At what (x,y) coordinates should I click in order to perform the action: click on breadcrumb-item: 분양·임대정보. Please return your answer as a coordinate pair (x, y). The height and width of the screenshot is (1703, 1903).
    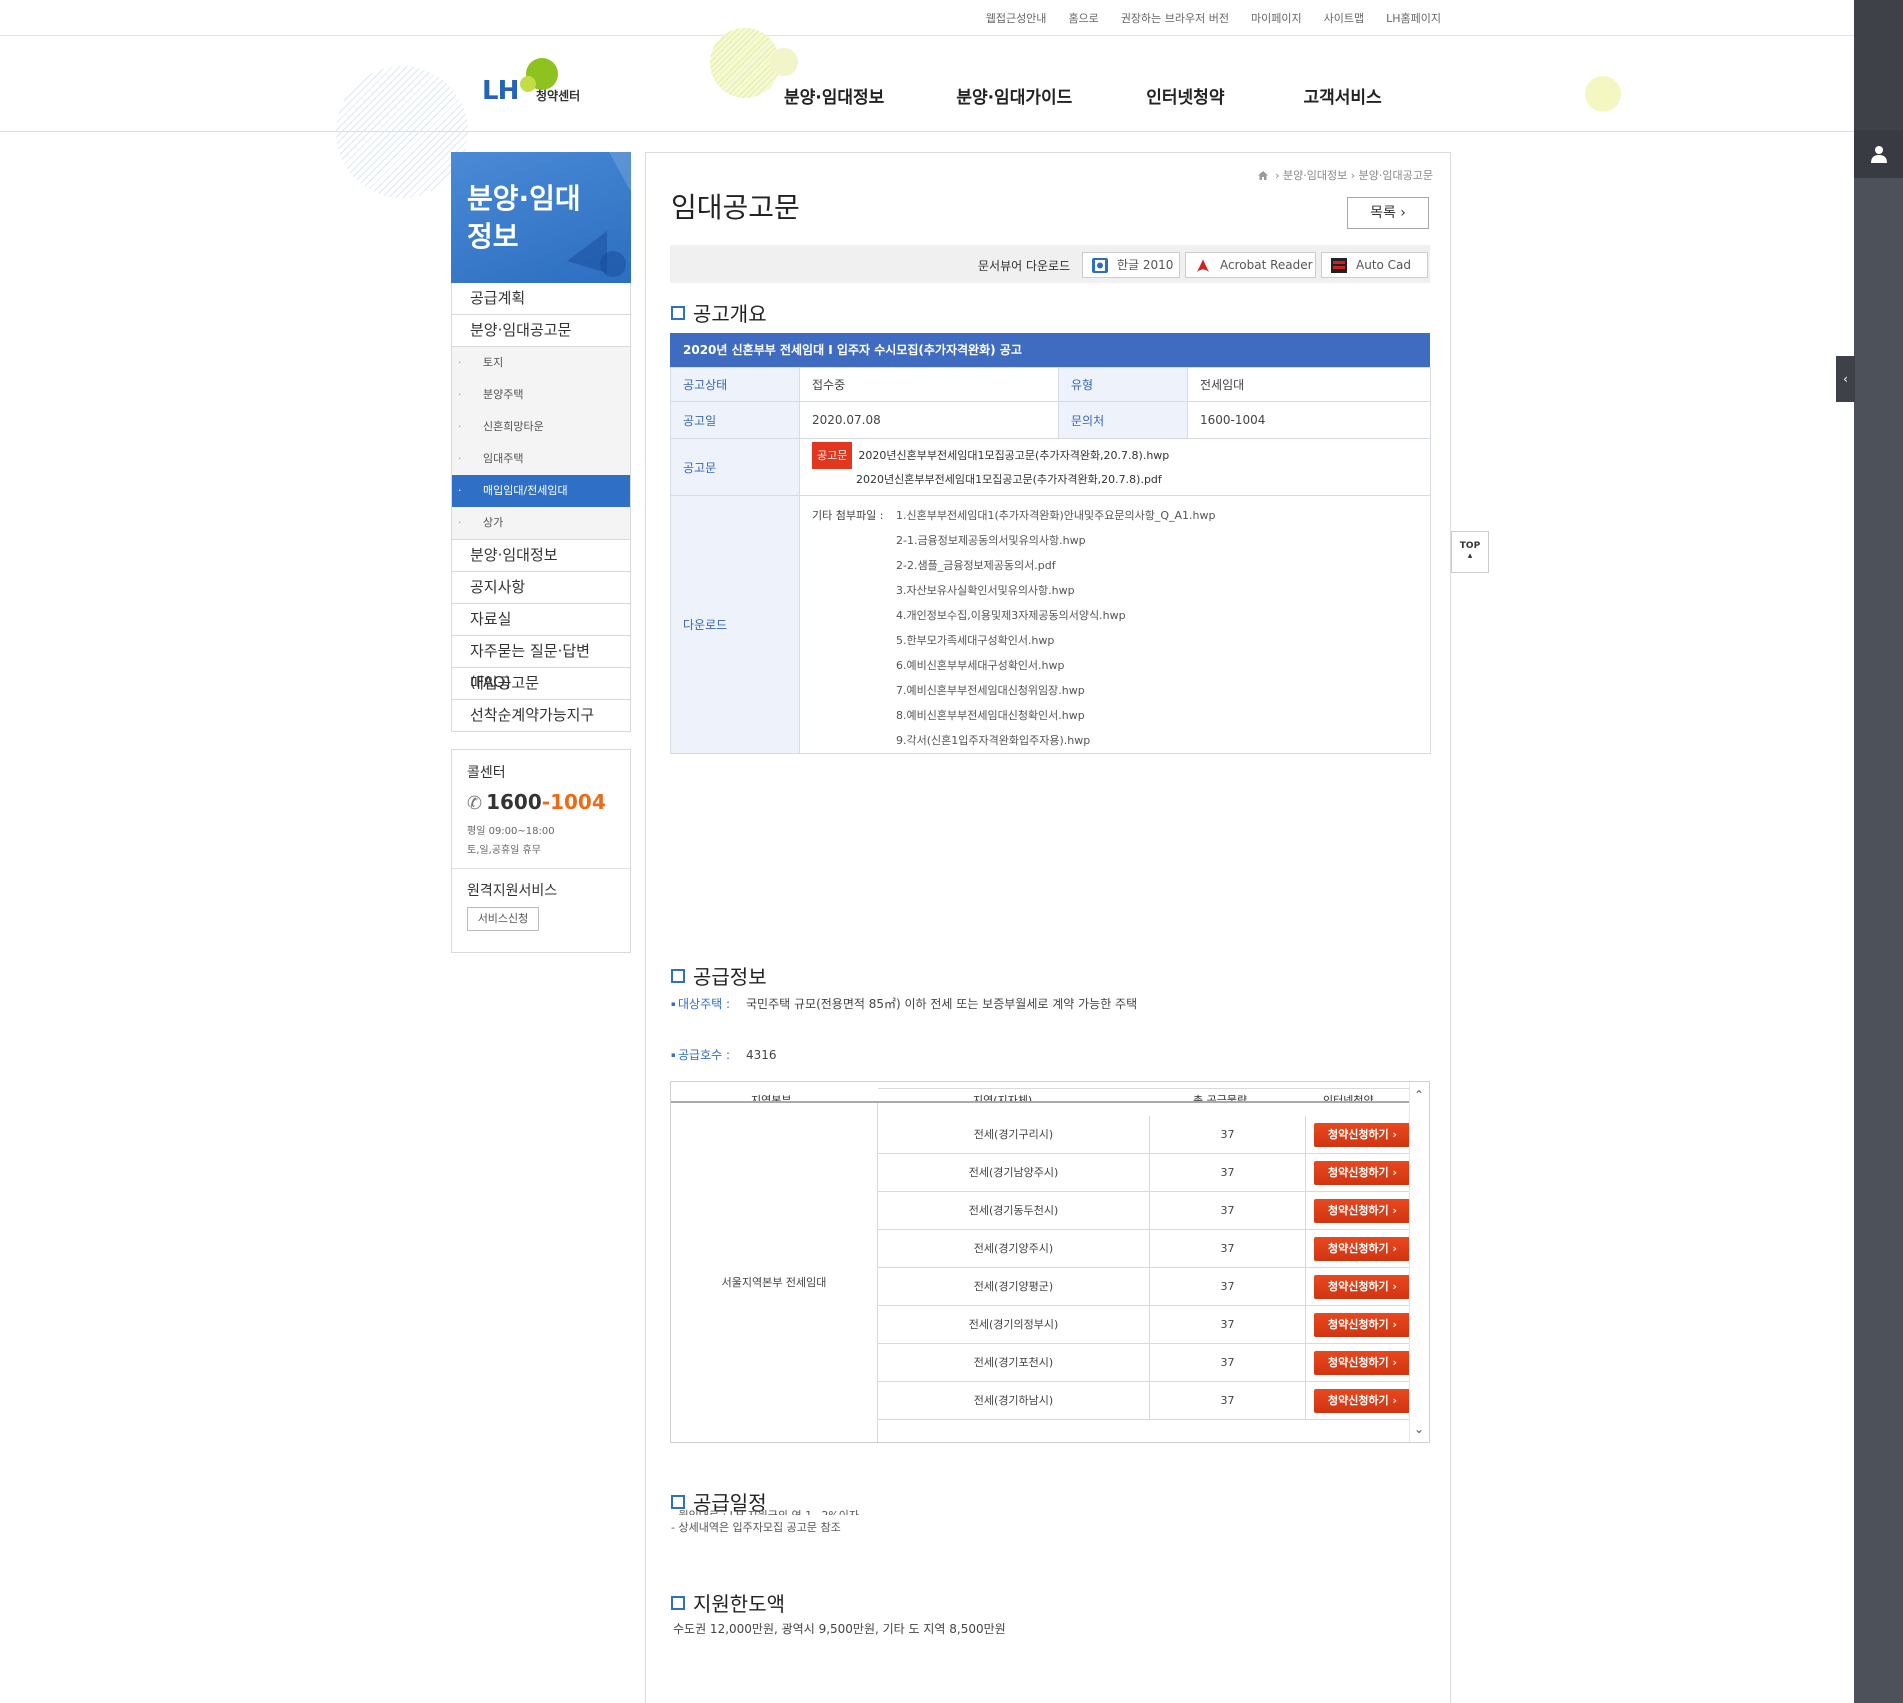
    Looking at the image, I should click on (1315, 175).